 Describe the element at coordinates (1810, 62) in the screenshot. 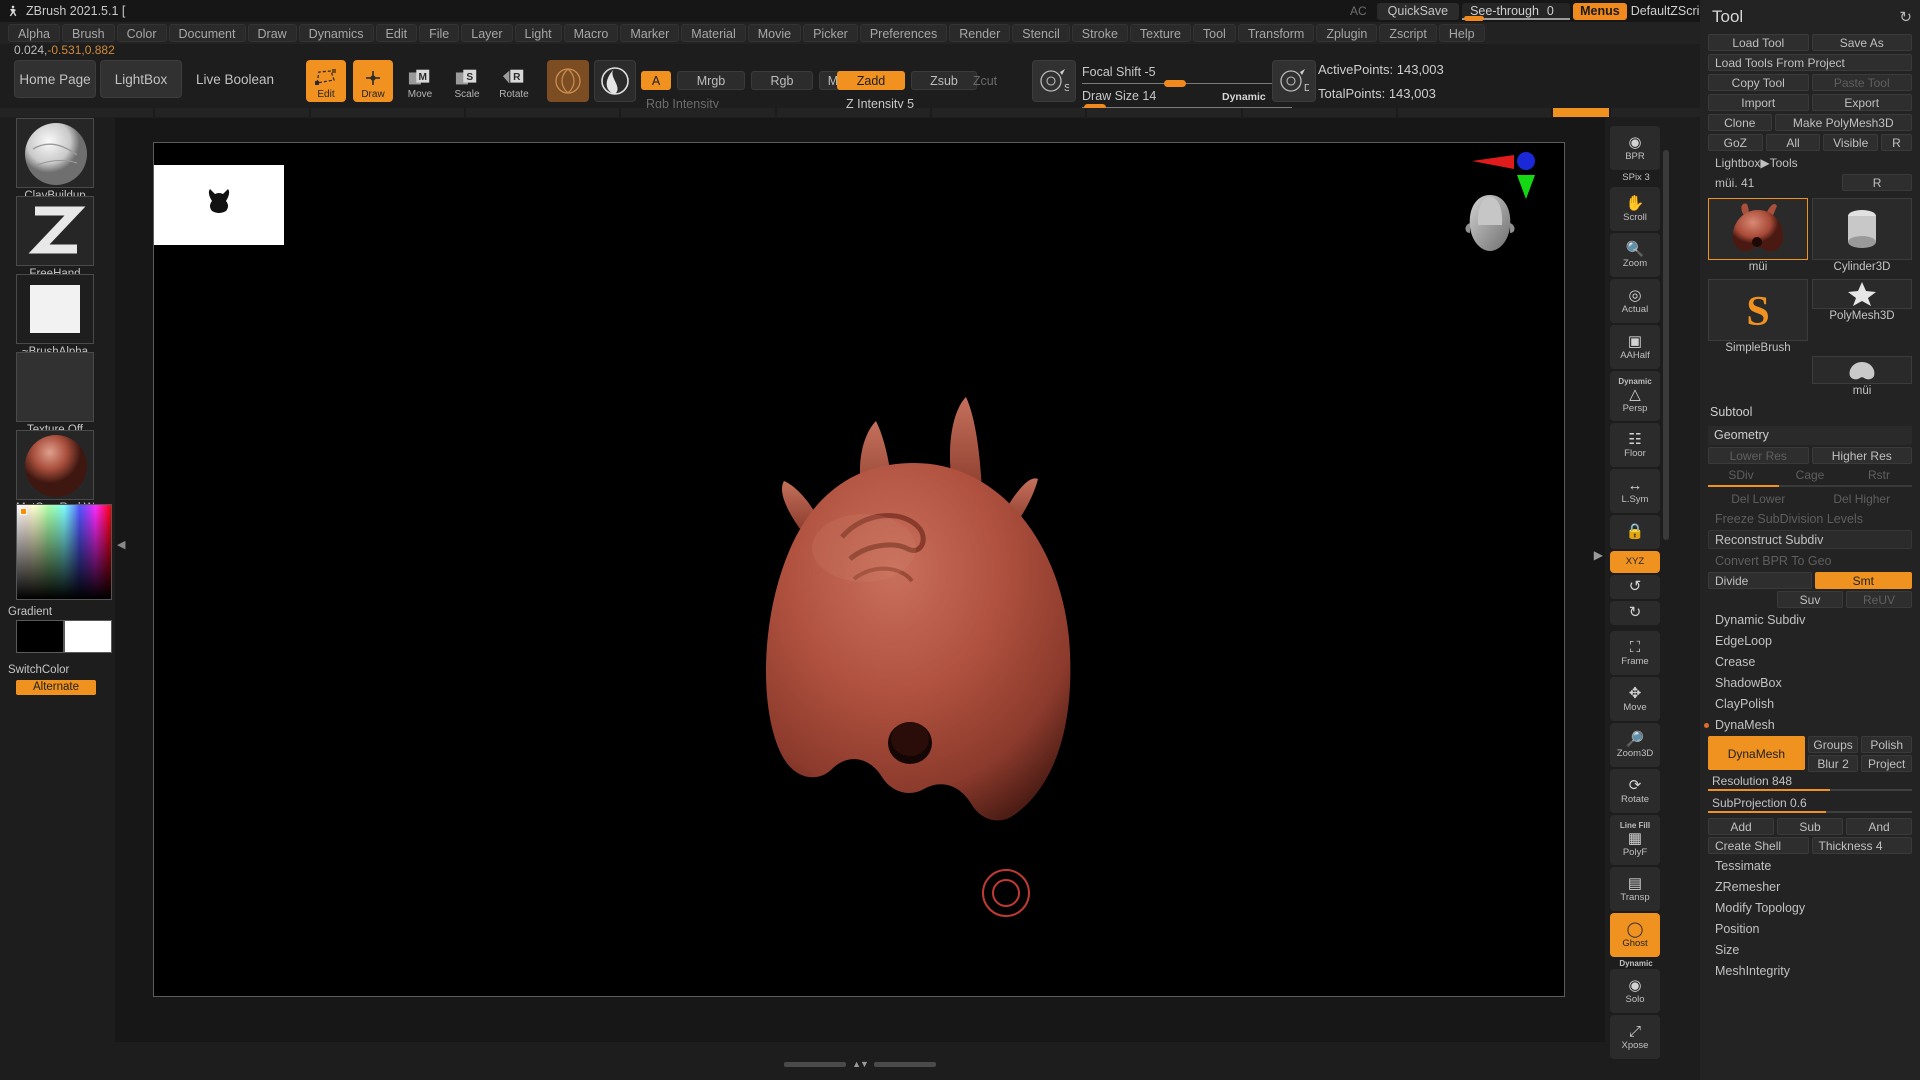

I see `load-tools-from-project-button: Load Tools From Project` at that location.